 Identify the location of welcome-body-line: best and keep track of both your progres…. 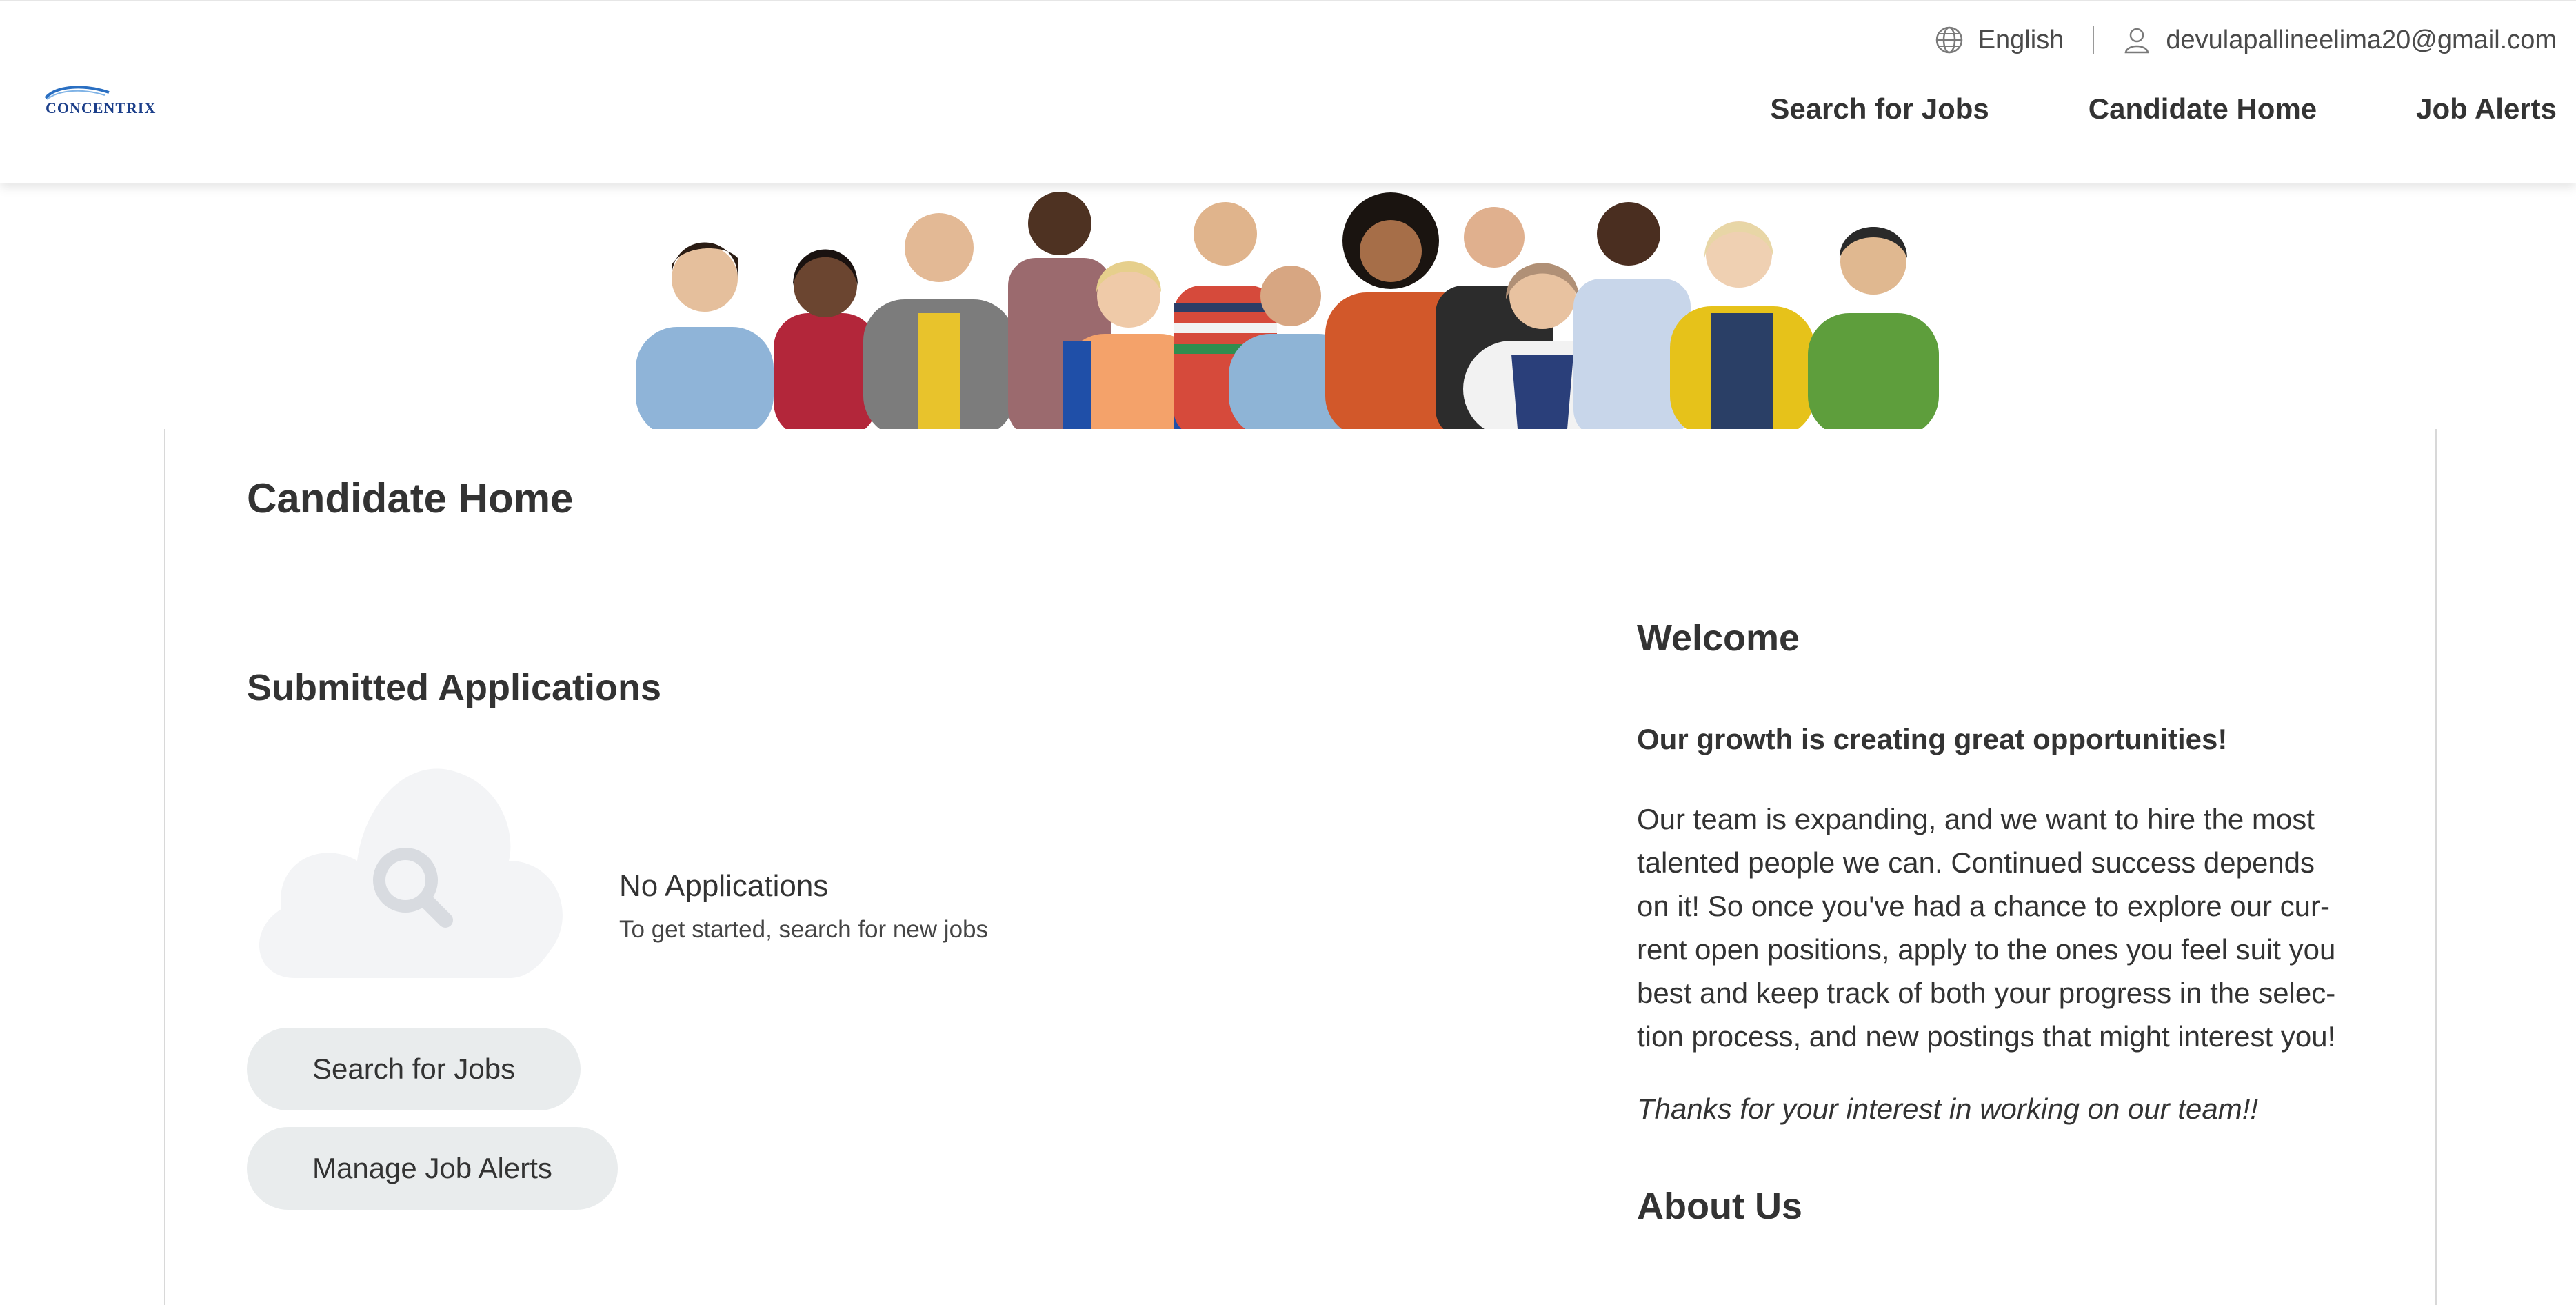
(1986, 993).